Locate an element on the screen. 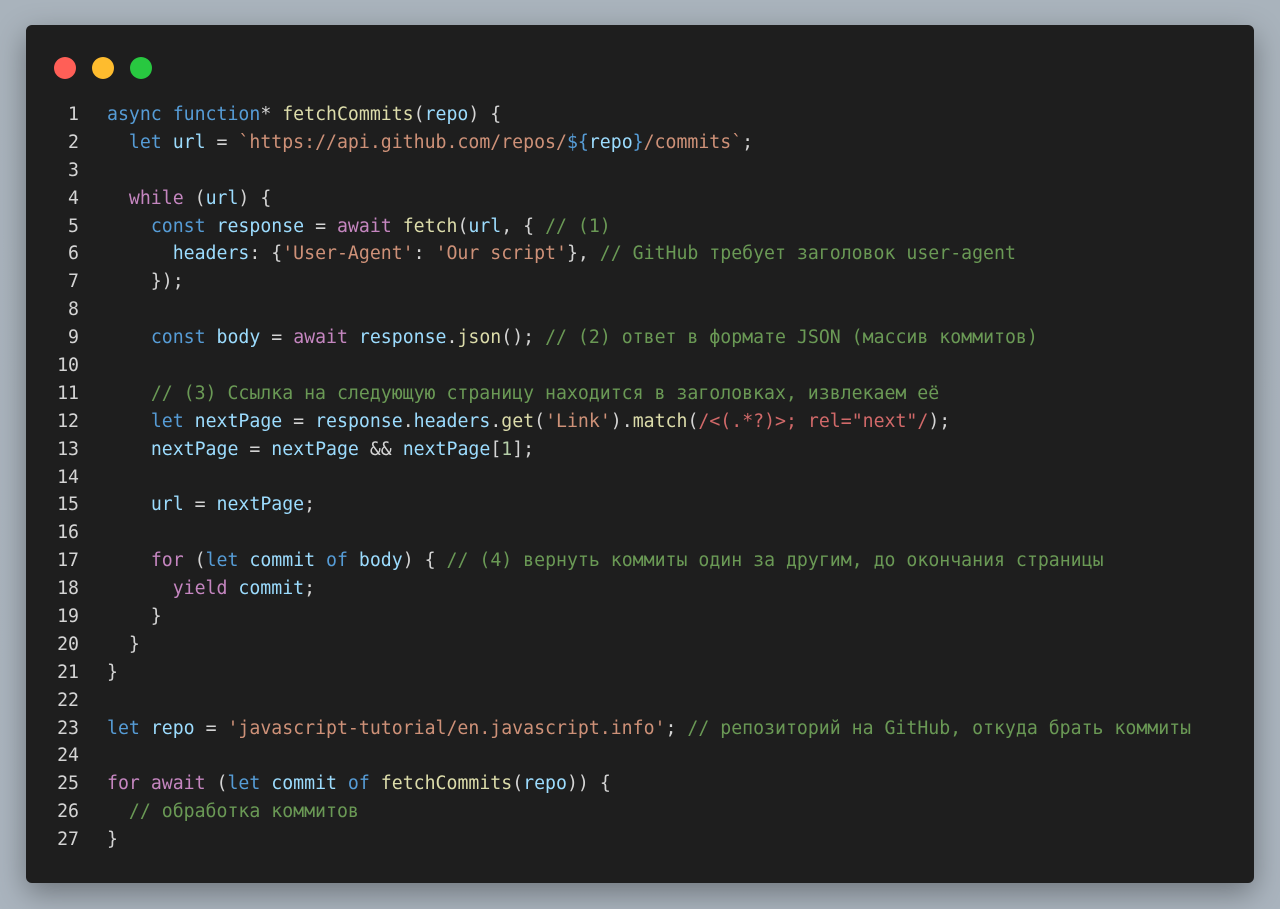 The width and height of the screenshot is (1280, 909). line-number: 13 is located at coordinates (68, 449).